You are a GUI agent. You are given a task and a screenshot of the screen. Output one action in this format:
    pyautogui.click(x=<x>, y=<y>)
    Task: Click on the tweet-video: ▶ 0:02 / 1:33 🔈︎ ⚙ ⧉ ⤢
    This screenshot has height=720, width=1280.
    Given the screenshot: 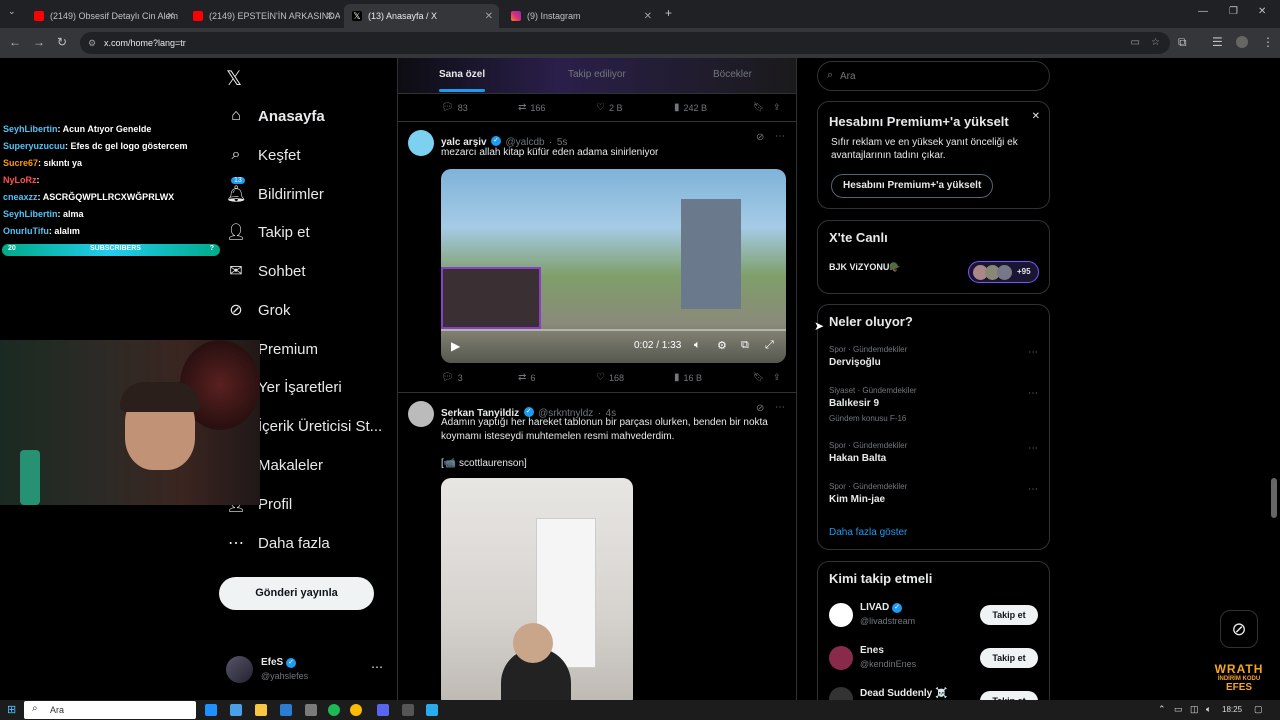 What is the action you would take?
    pyautogui.click(x=613, y=266)
    